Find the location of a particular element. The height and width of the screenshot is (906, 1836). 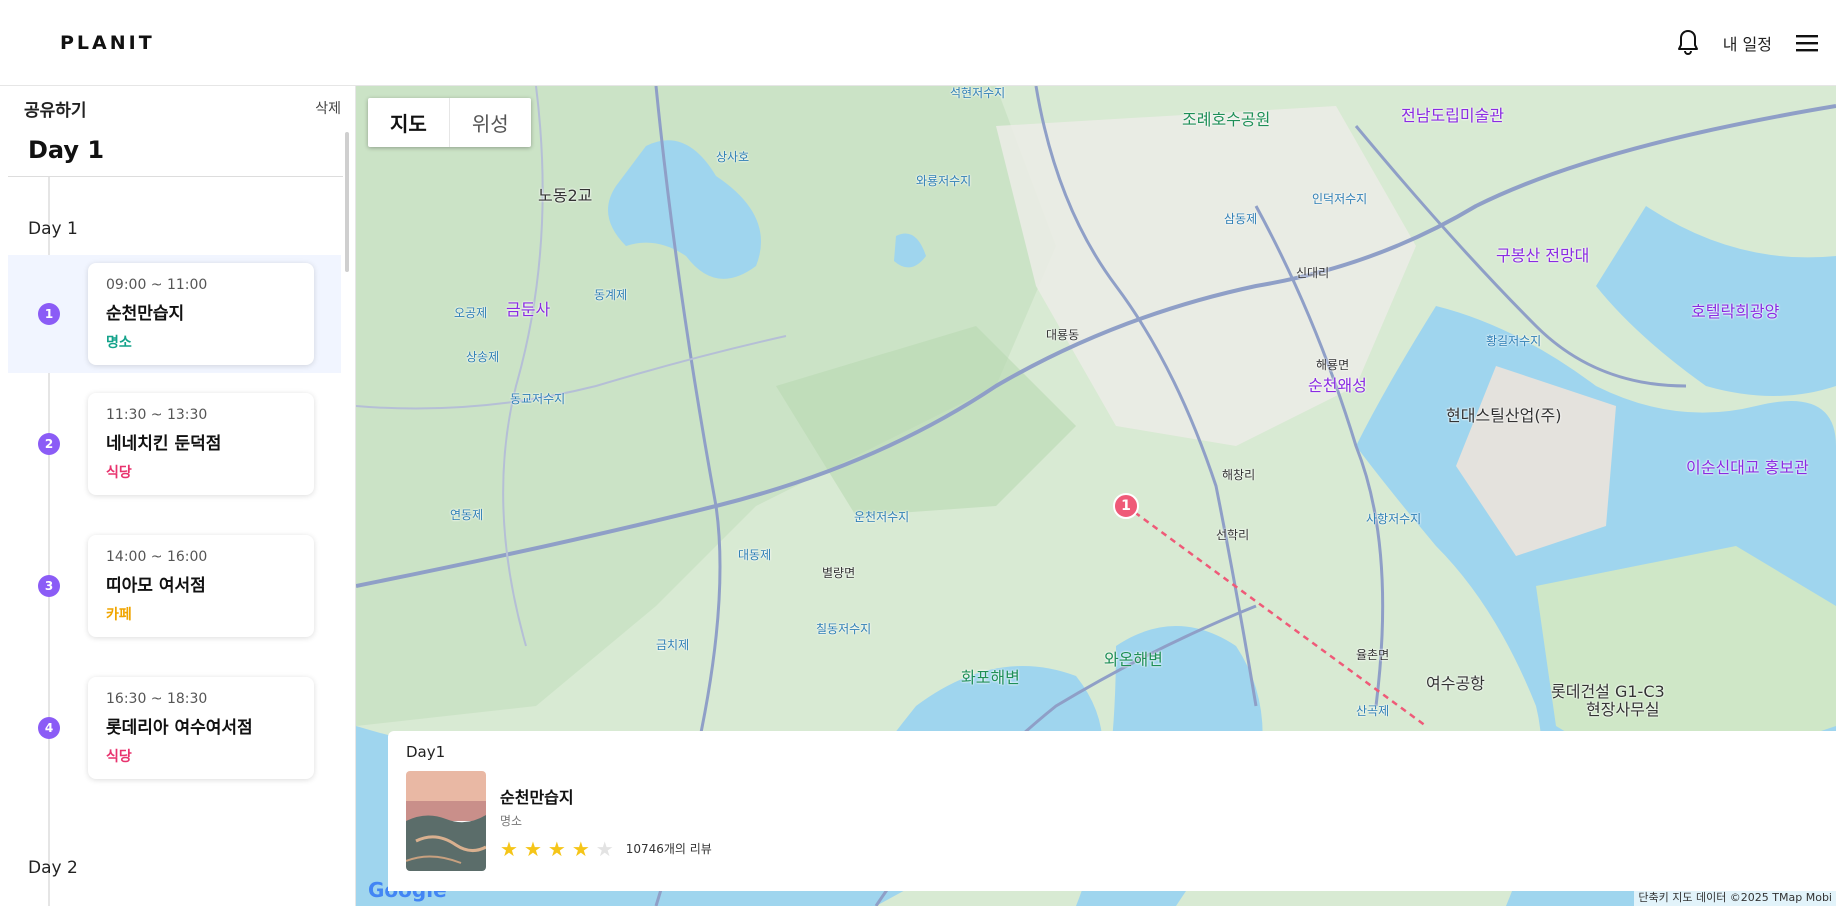

map-poi-label: 현대스틸산업(주) is located at coordinates (1504, 414).